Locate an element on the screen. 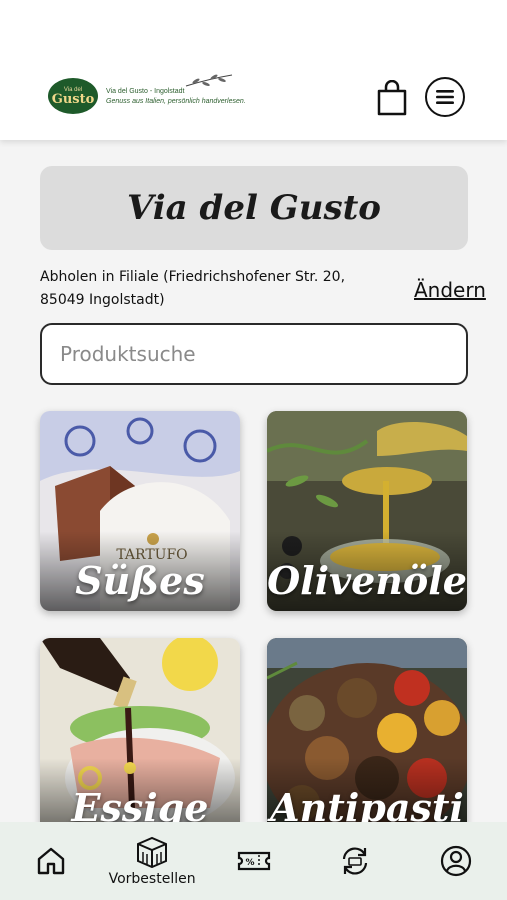 This screenshot has height=900, width=507. category-tile-essige: Essige is located at coordinates (140, 738).